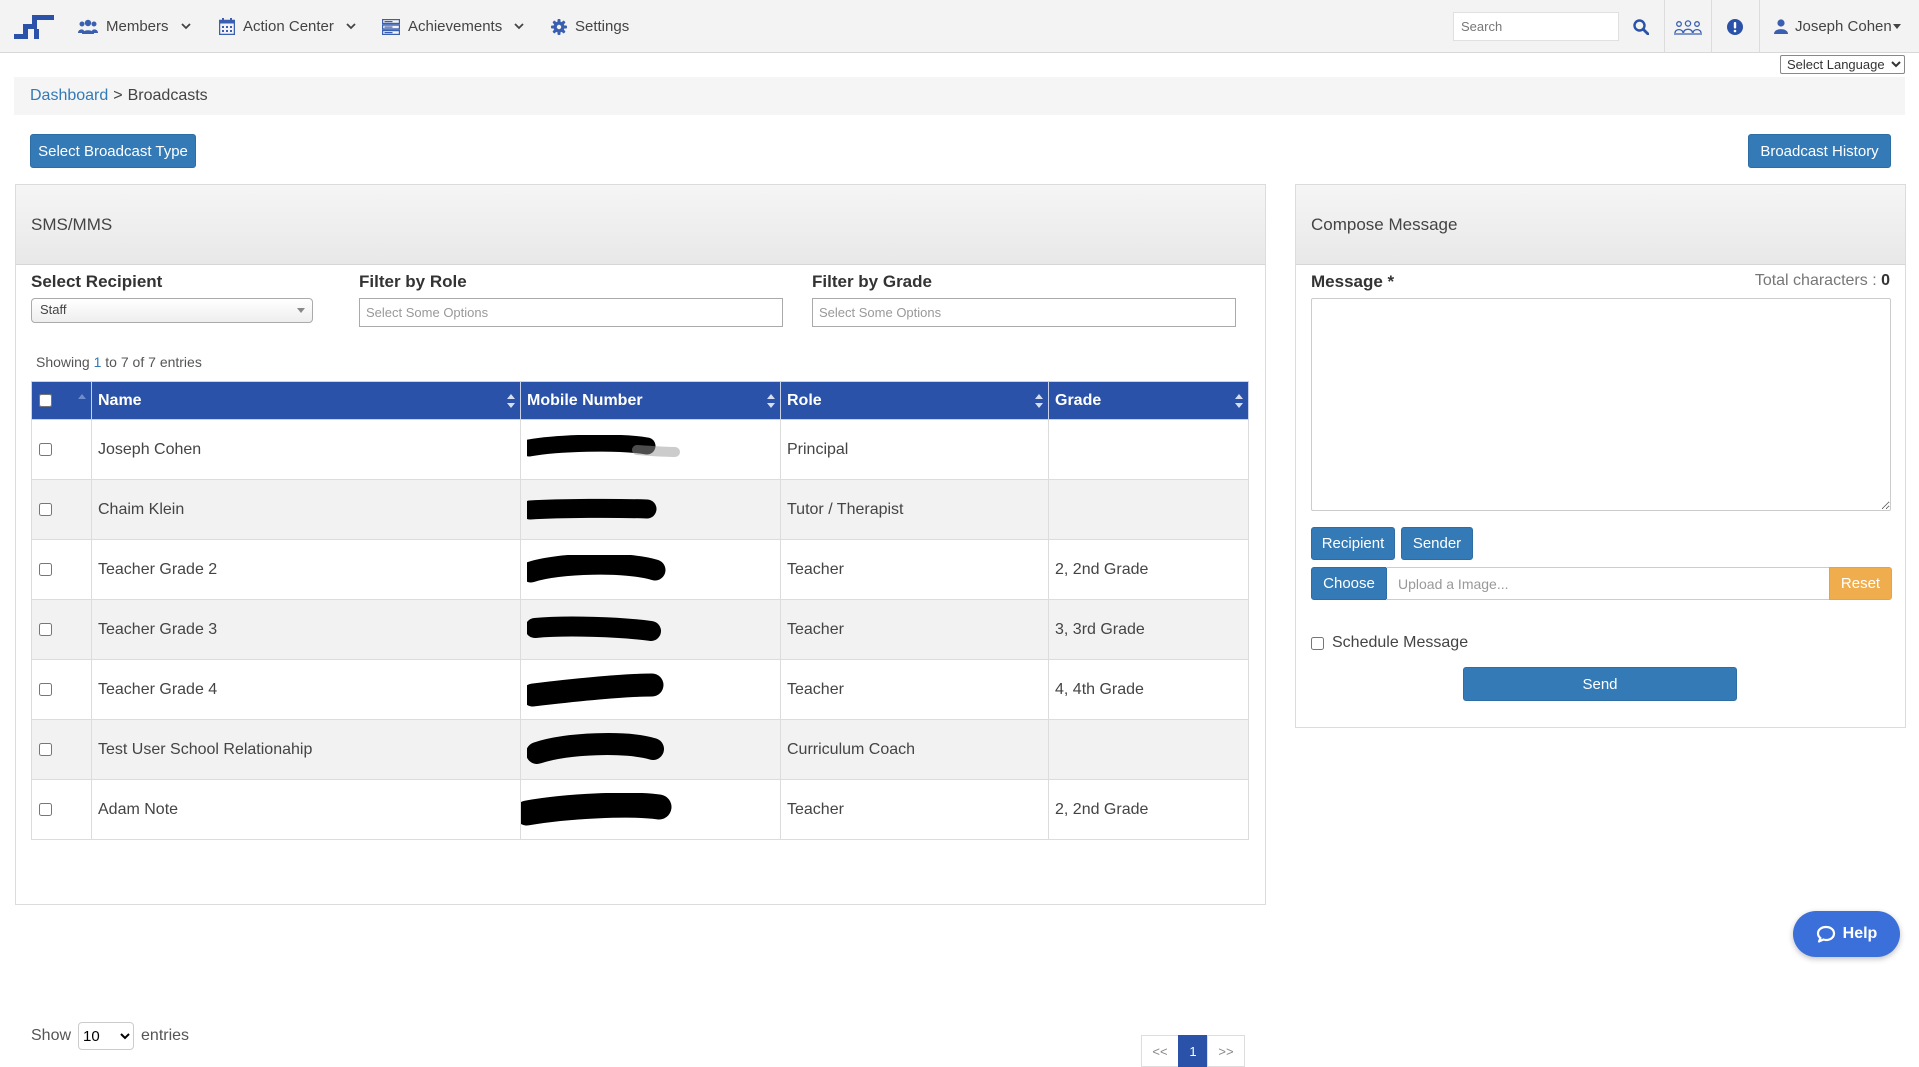 This screenshot has width=1919, height=1067. I want to click on logo-icon, so click(34, 26).